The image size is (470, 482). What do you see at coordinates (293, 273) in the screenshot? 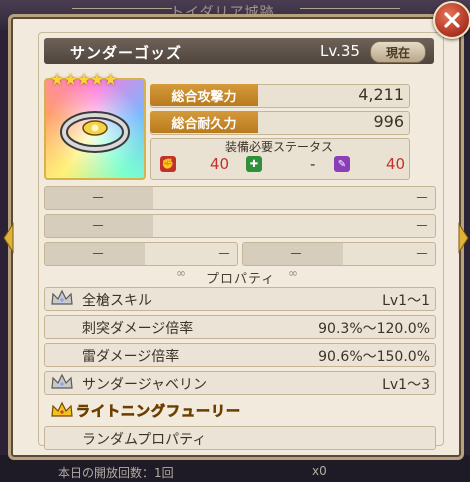
I see `ornament-right-icon: ∞` at bounding box center [293, 273].